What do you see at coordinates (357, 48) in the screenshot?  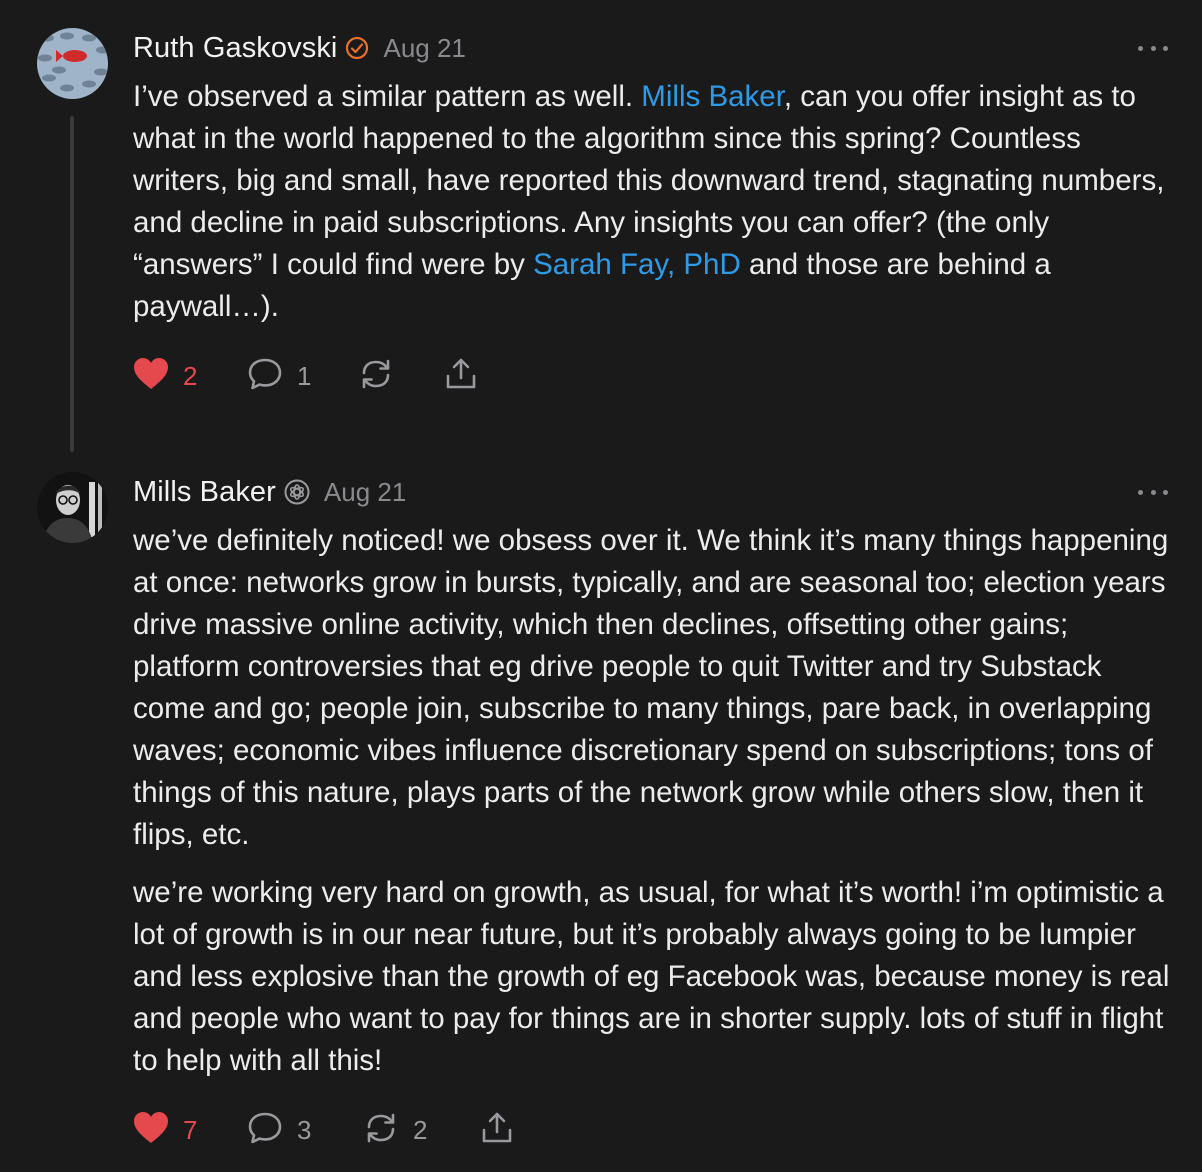 I see `orange-check-circle-icon` at bounding box center [357, 48].